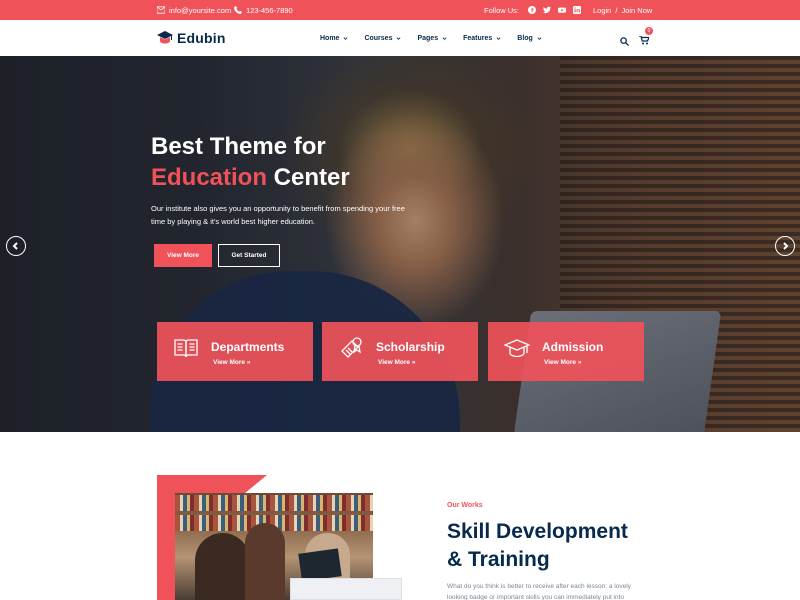 The height and width of the screenshot is (600, 800). Describe the element at coordinates (346, 589) in the screenshot. I see `secondary-photo` at that location.